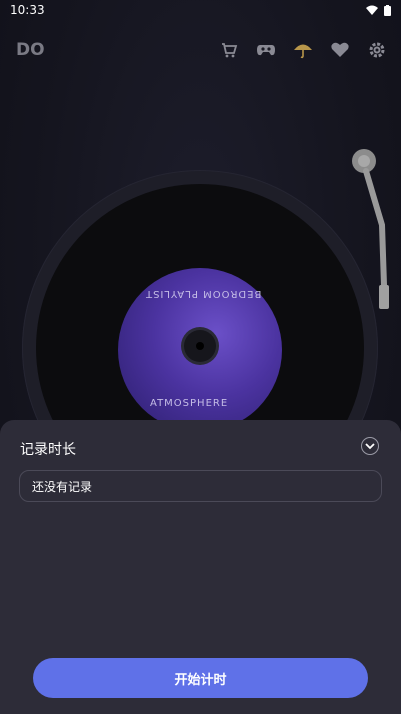  I want to click on battery-icon, so click(387, 10).